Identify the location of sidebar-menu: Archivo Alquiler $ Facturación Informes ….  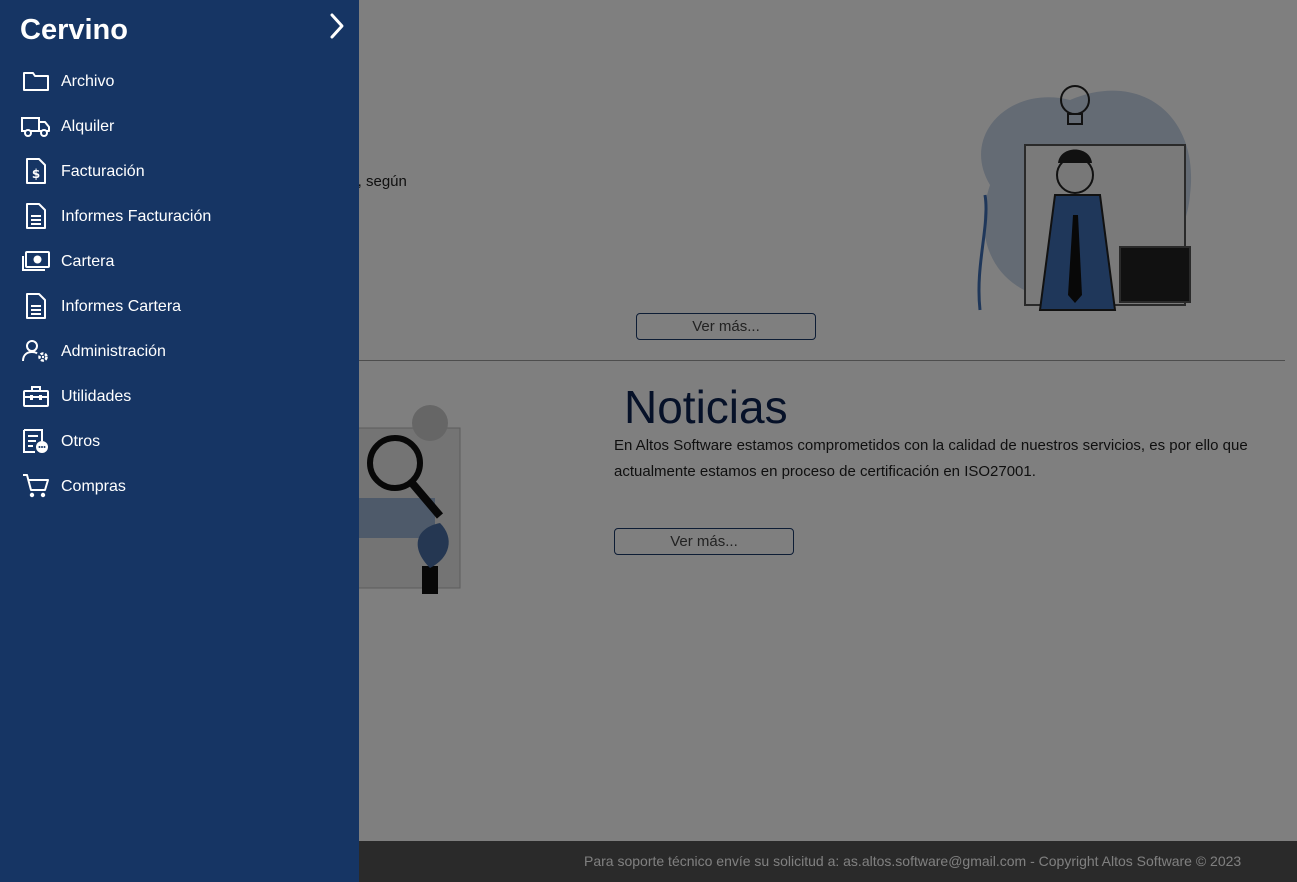
(179, 284).